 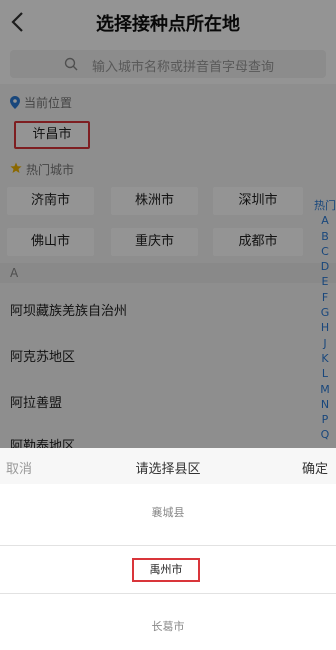 I want to click on picker-selected-option: 禹州市, so click(x=166, y=570).